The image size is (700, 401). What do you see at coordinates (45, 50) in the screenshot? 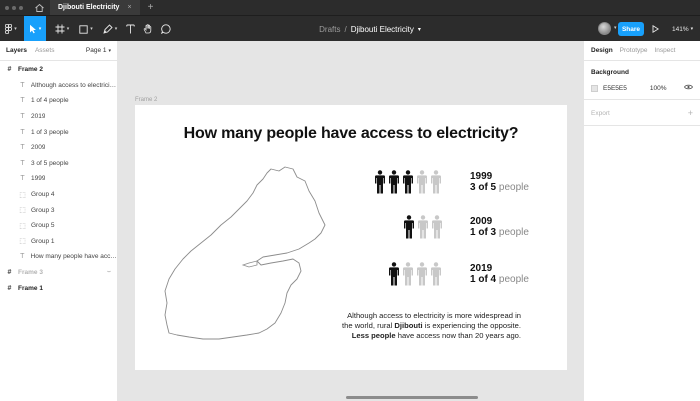
I see `tab-assets: Assets` at bounding box center [45, 50].